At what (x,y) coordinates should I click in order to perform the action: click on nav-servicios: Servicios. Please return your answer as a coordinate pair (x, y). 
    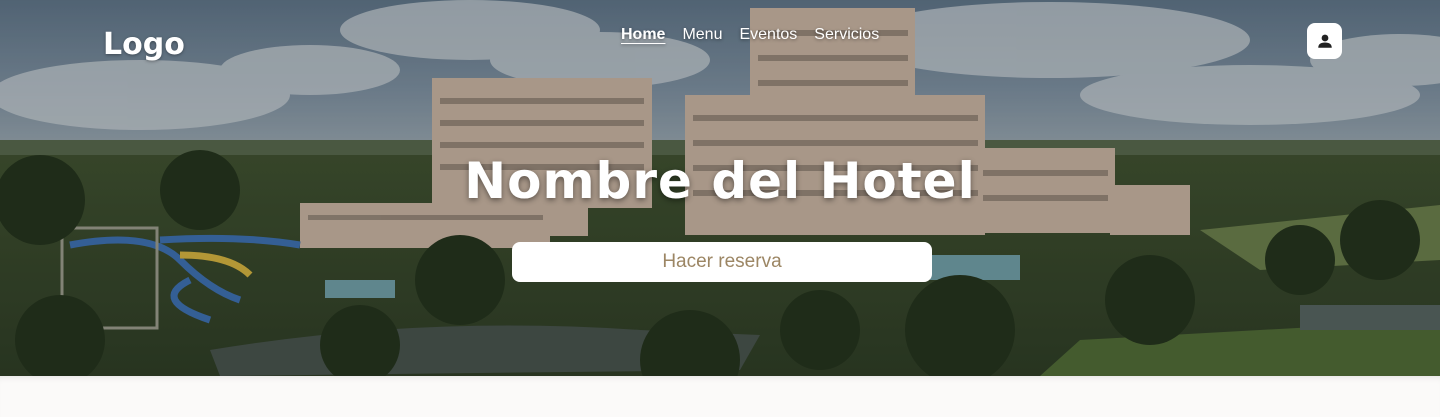
    Looking at the image, I should click on (846, 35).